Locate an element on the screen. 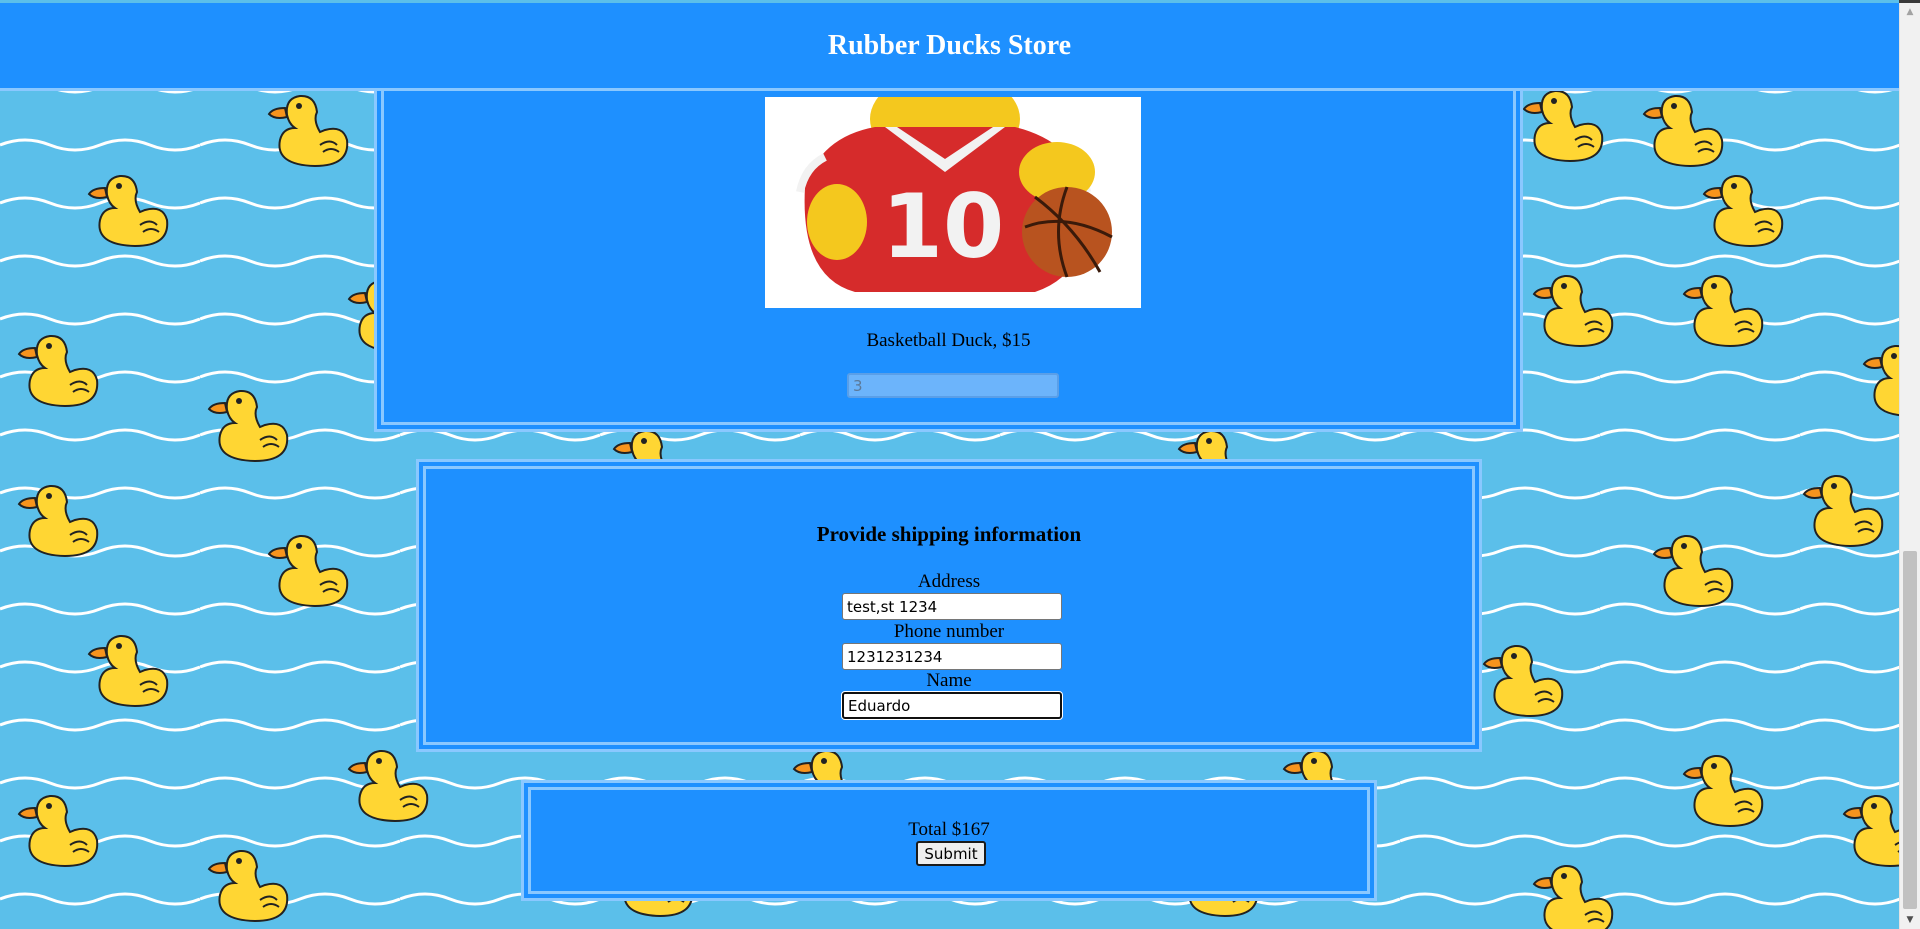 This screenshot has width=1920, height=929. jersey-number: 10 is located at coordinates (943, 226).